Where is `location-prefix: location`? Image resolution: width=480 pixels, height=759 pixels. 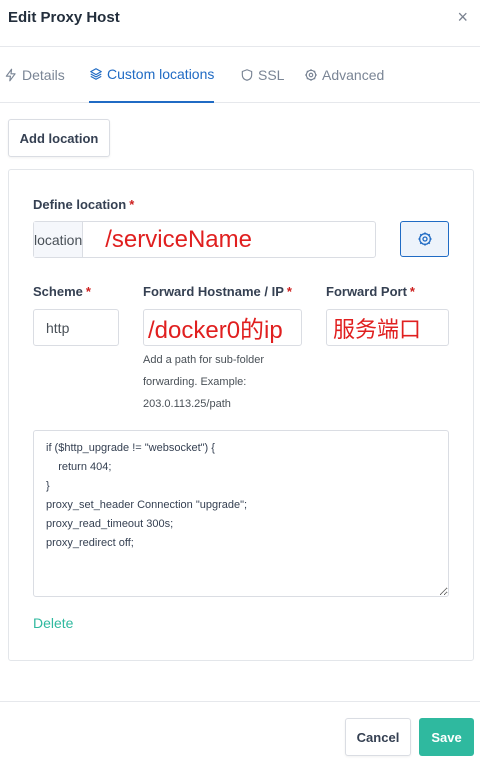
location-prefix: location is located at coordinates (59, 239).